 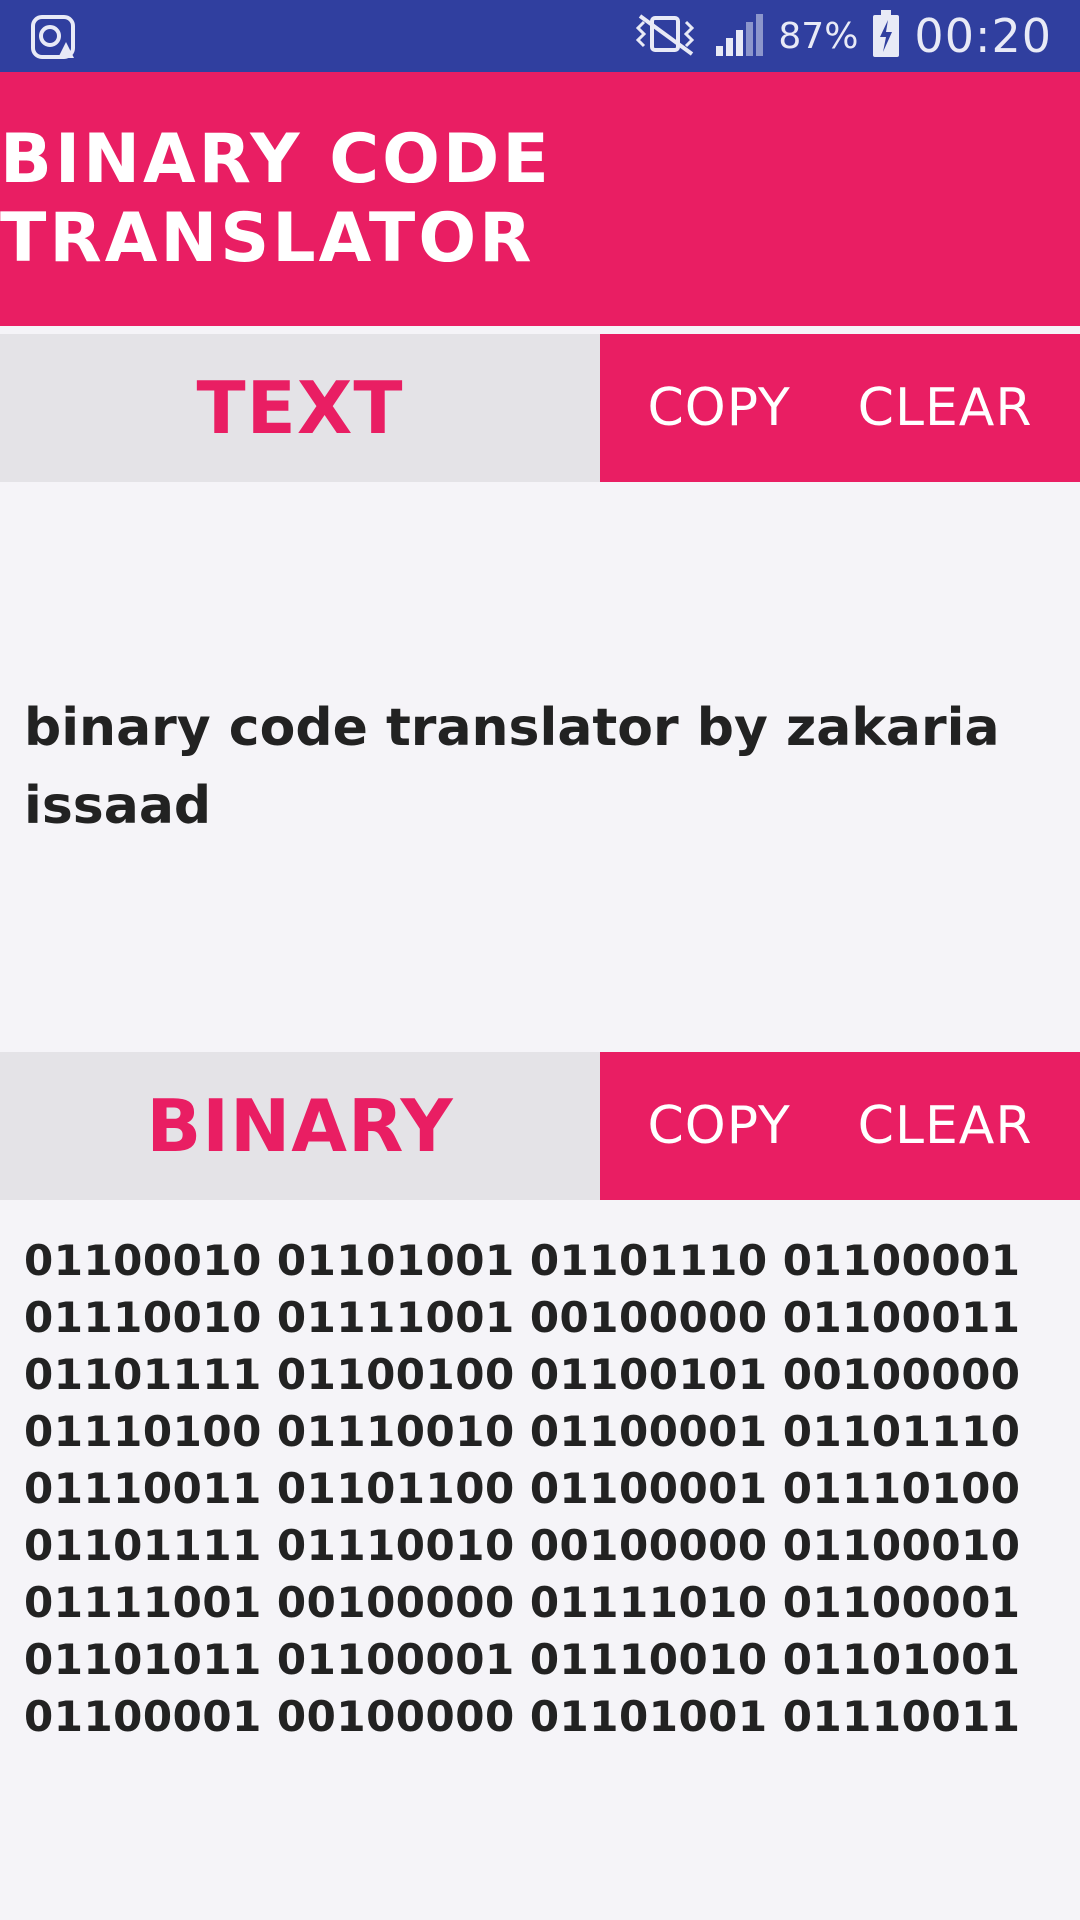 What do you see at coordinates (945, 408) in the screenshot?
I see `text-clear-button: CLEAR` at bounding box center [945, 408].